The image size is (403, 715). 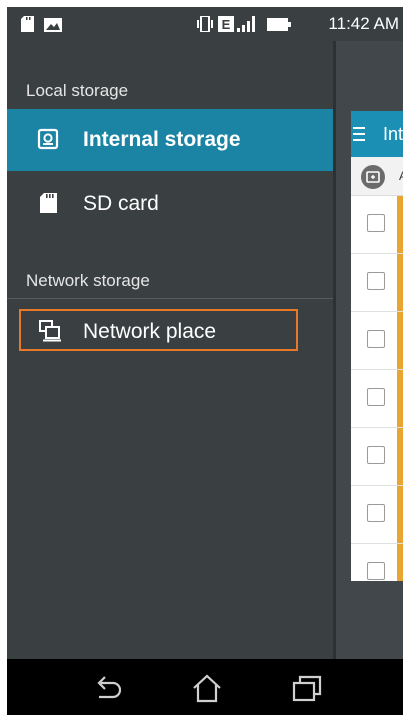 What do you see at coordinates (359, 134) in the screenshot?
I see `menu-icon` at bounding box center [359, 134].